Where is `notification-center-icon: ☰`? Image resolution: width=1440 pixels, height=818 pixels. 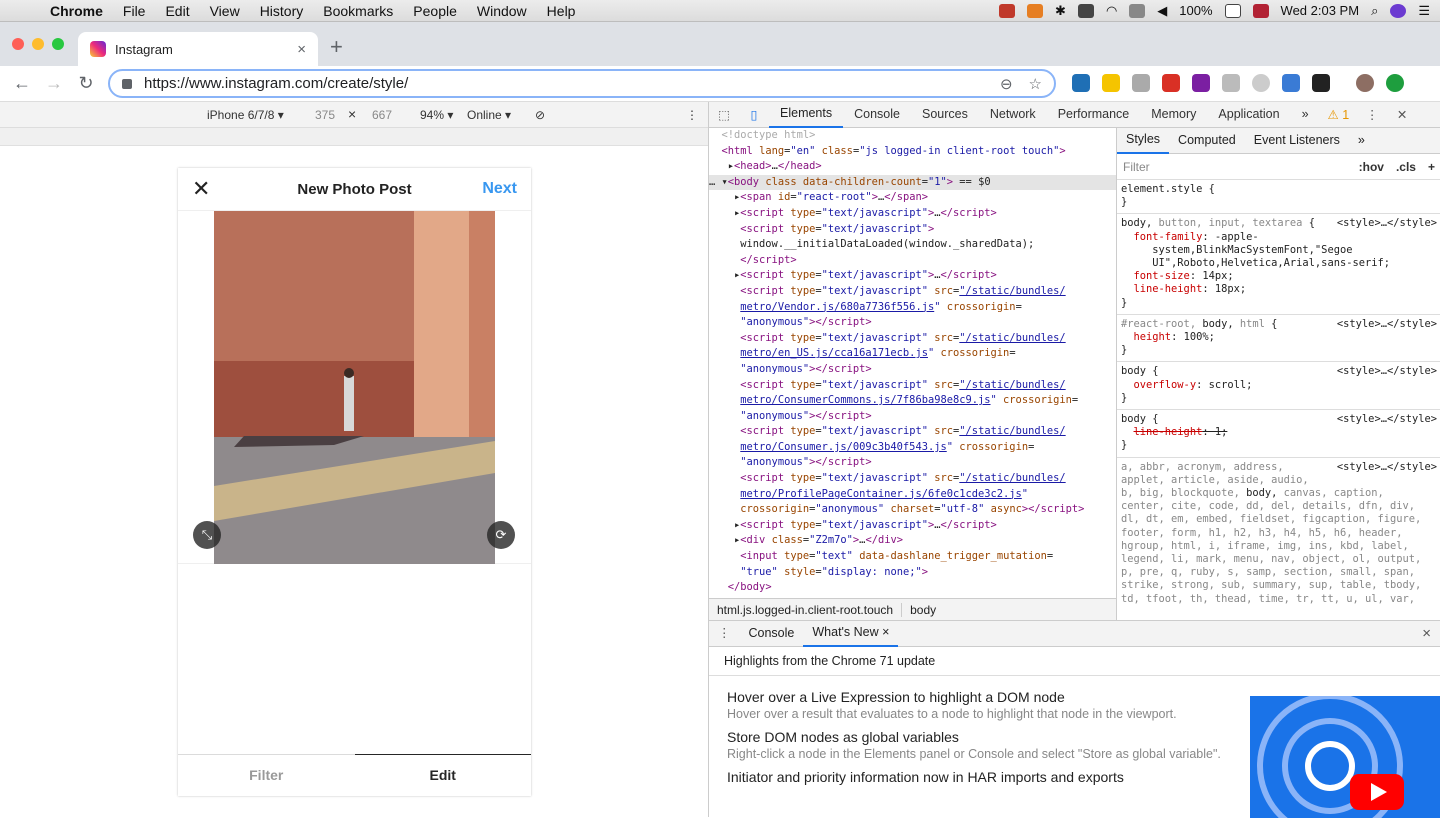 notification-center-icon: ☰ is located at coordinates (1424, 11).